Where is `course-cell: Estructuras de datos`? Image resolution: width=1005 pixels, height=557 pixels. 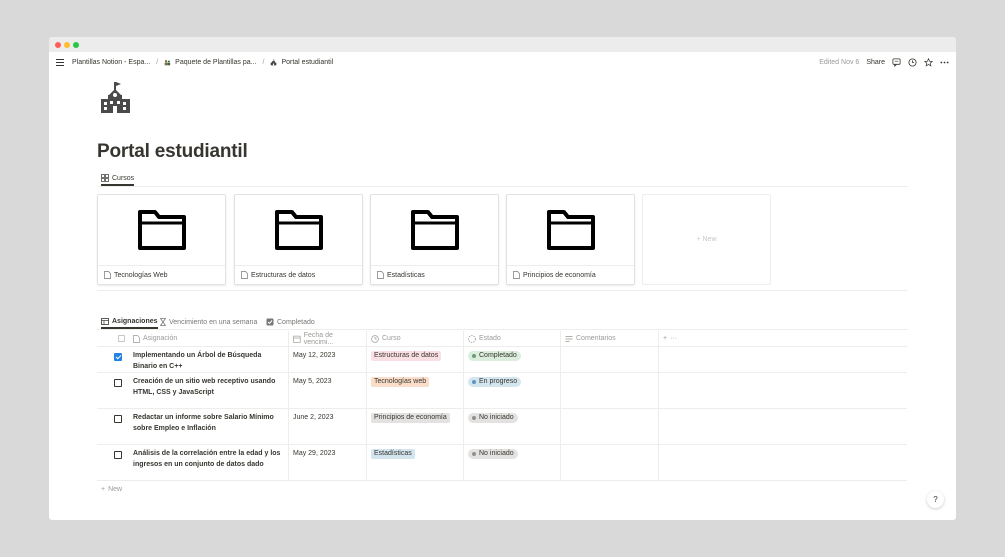 course-cell: Estructuras de datos is located at coordinates (415, 359).